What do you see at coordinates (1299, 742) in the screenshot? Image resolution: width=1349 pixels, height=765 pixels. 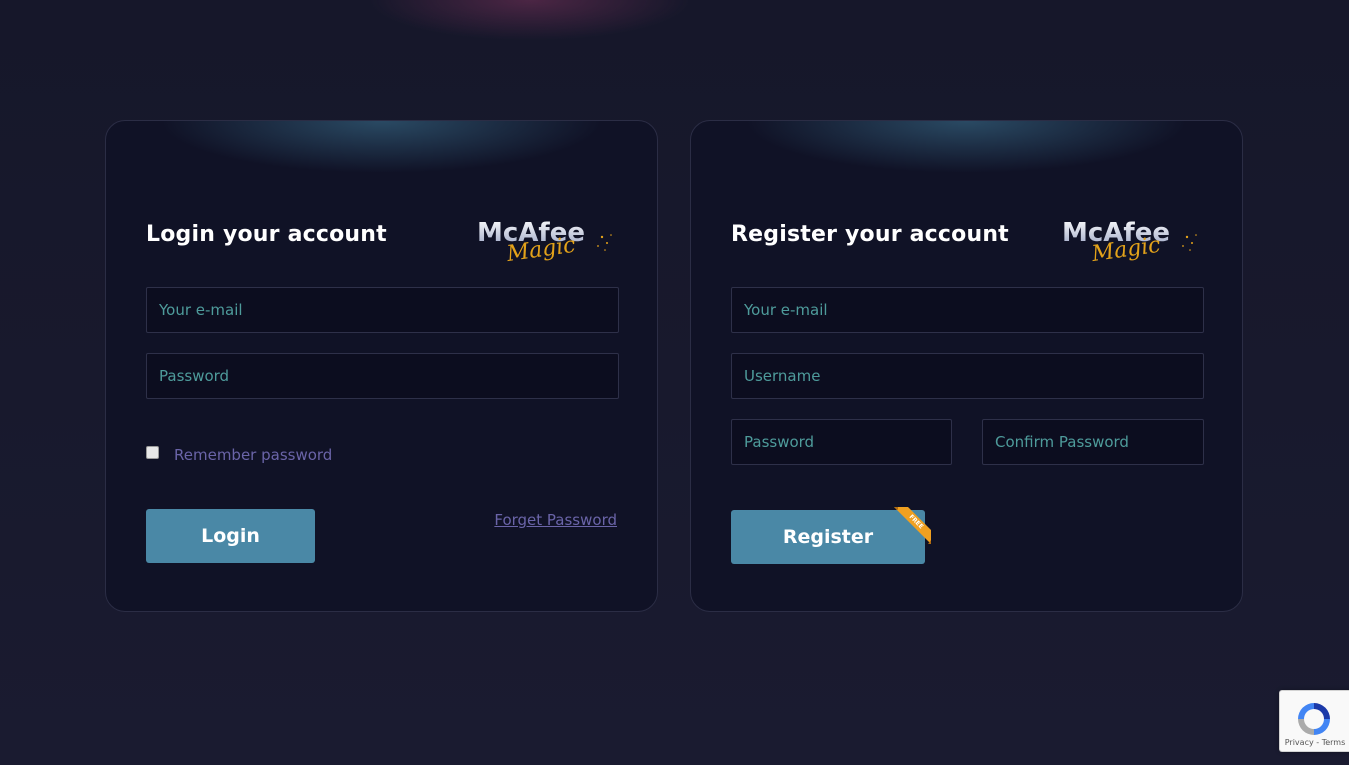 I see `recaptcha-privacy-link: Privacy` at bounding box center [1299, 742].